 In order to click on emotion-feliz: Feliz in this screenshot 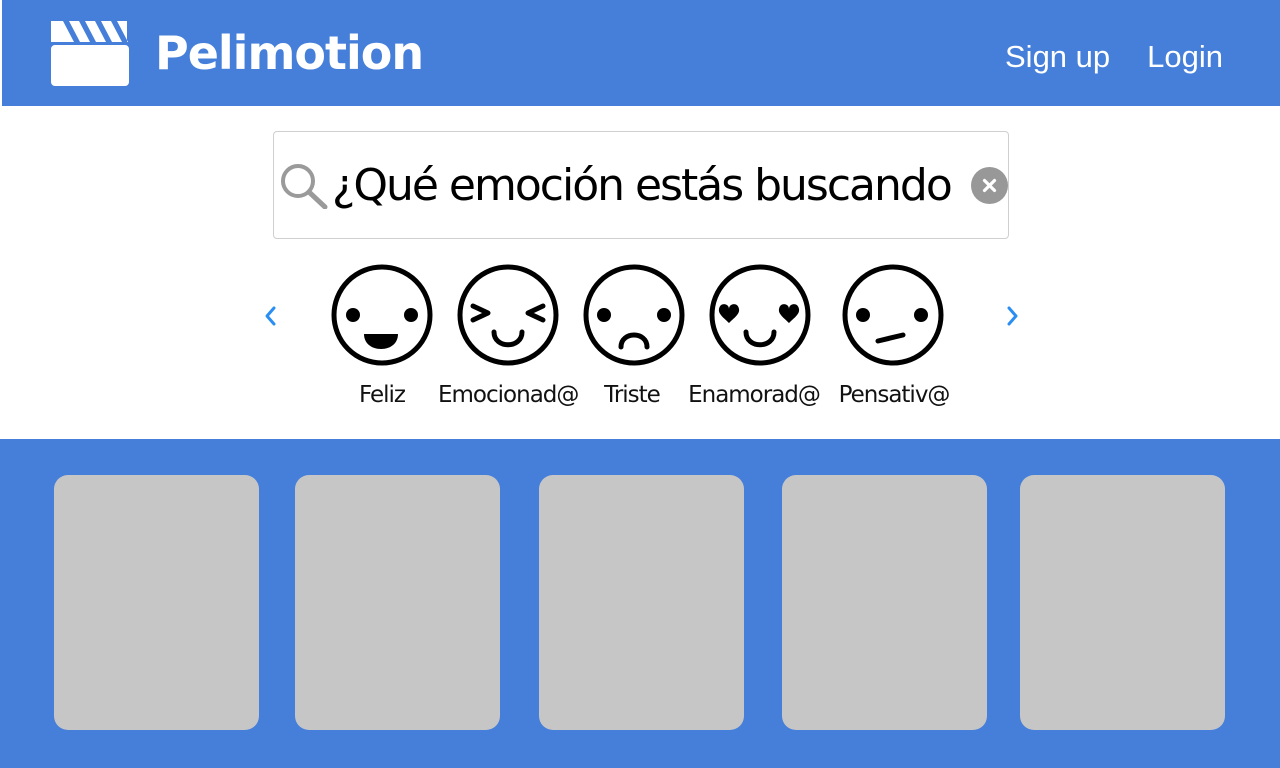, I will do `click(382, 338)`.